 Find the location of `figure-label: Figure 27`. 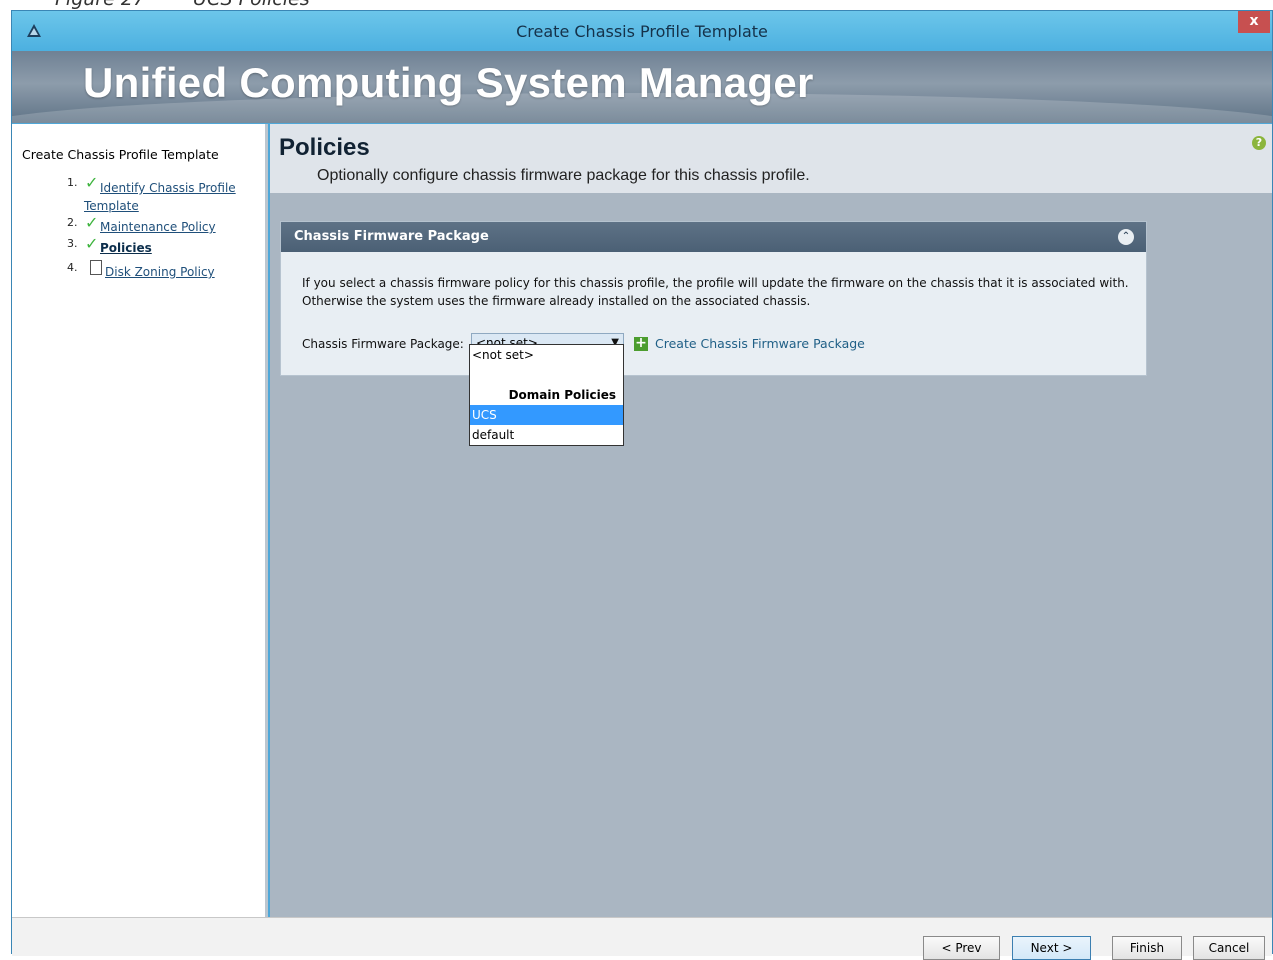

figure-label: Figure 27 is located at coordinates (100, 5).